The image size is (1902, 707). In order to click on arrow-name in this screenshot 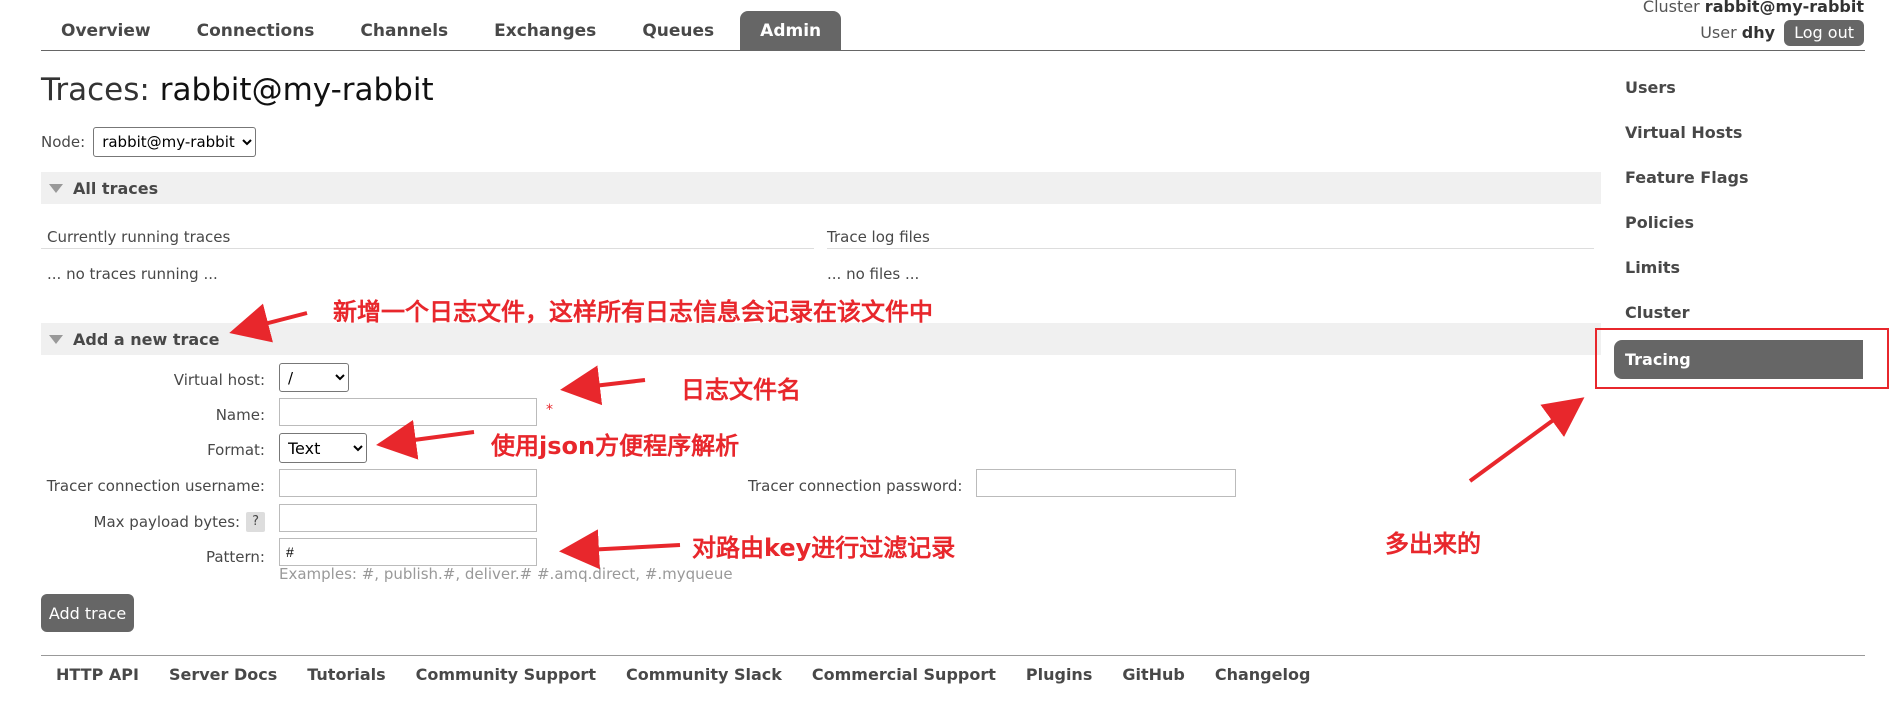, I will do `click(603, 385)`.